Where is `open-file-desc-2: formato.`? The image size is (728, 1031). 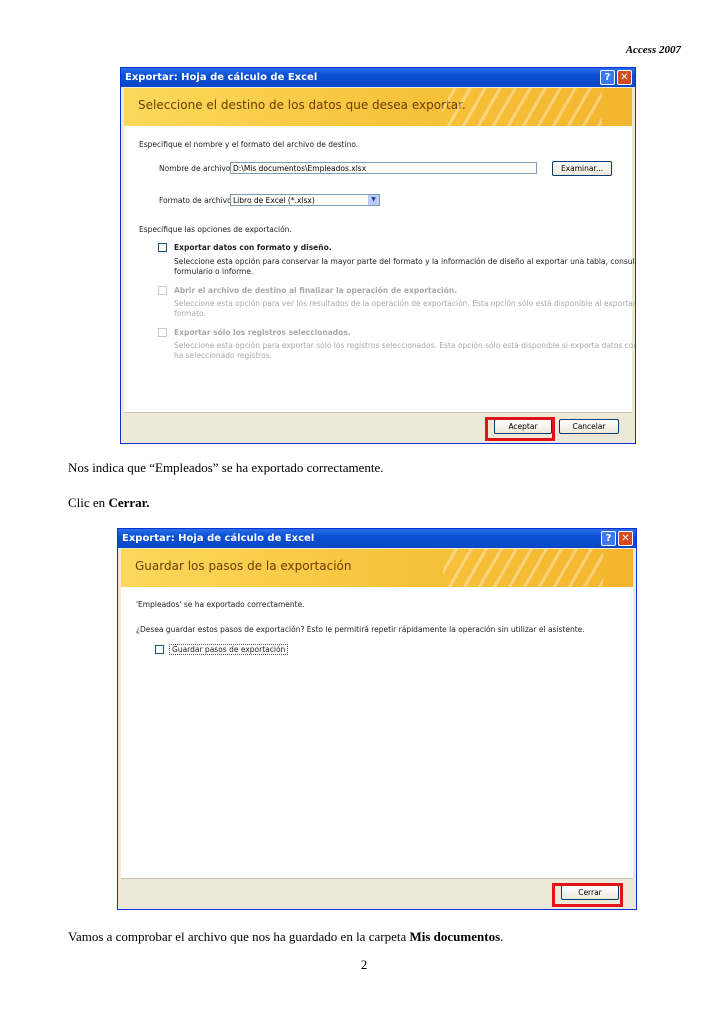
open-file-desc-2: formato. is located at coordinates (190, 313).